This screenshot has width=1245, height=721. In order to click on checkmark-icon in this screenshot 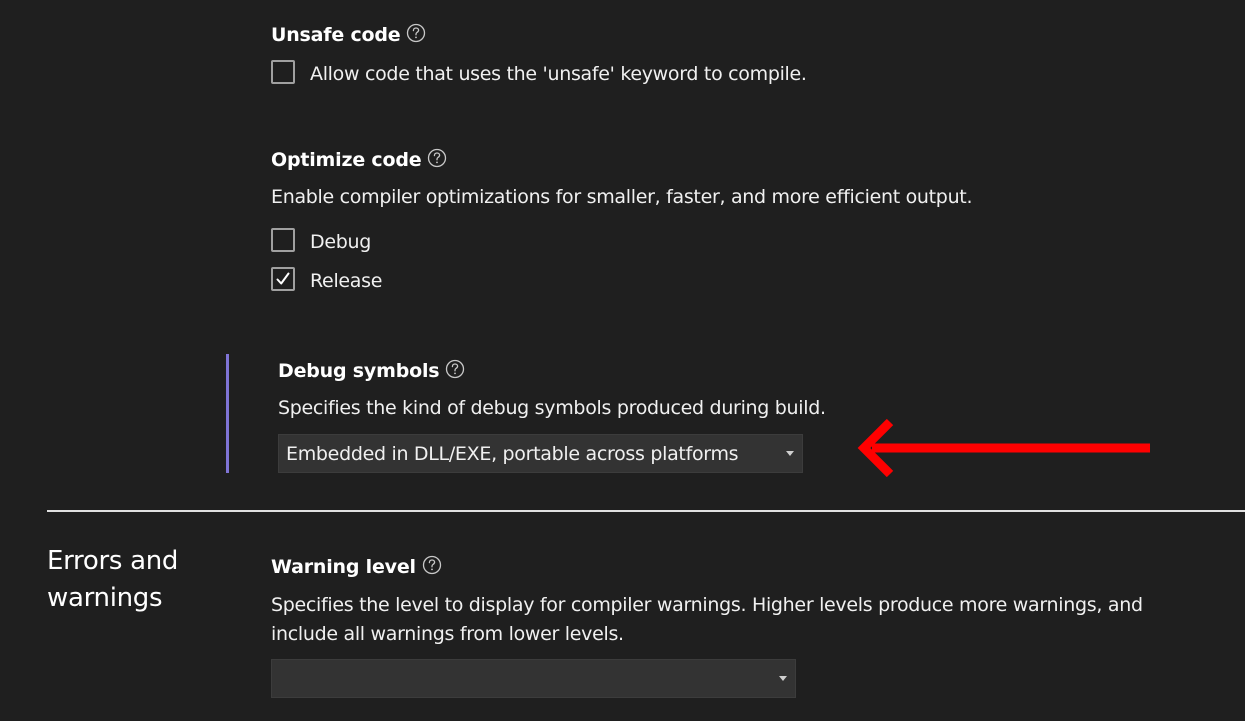, I will do `click(283, 278)`.